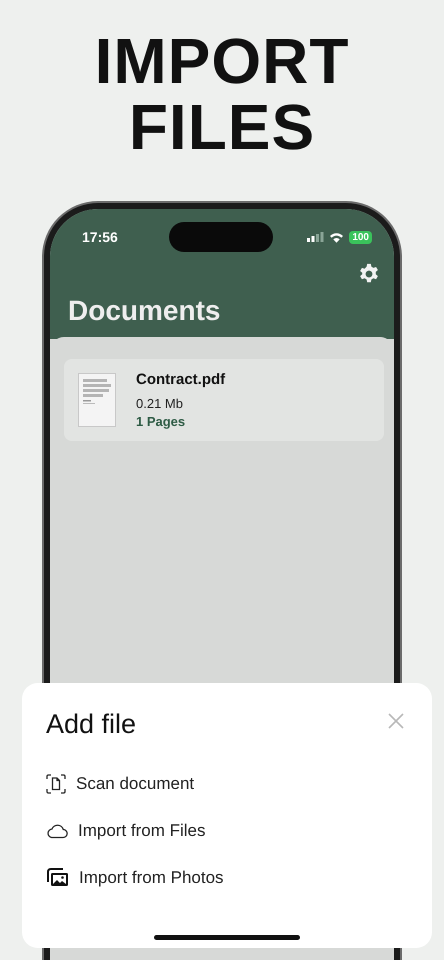 The width and height of the screenshot is (444, 960). What do you see at coordinates (57, 877) in the screenshot?
I see `photos-icon` at bounding box center [57, 877].